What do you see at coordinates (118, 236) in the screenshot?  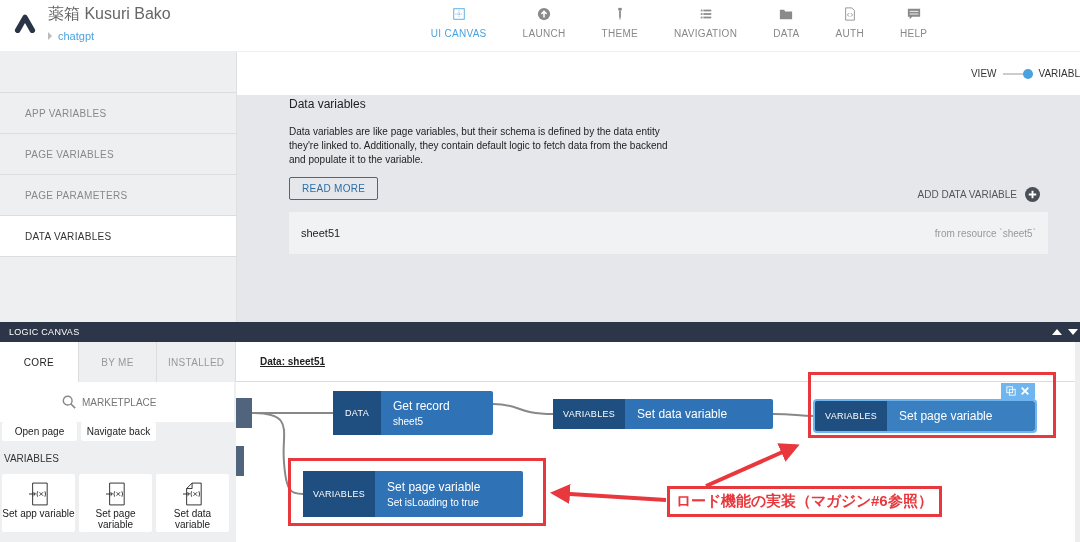 I see `sidebar-item: DATA VARIABLES` at bounding box center [118, 236].